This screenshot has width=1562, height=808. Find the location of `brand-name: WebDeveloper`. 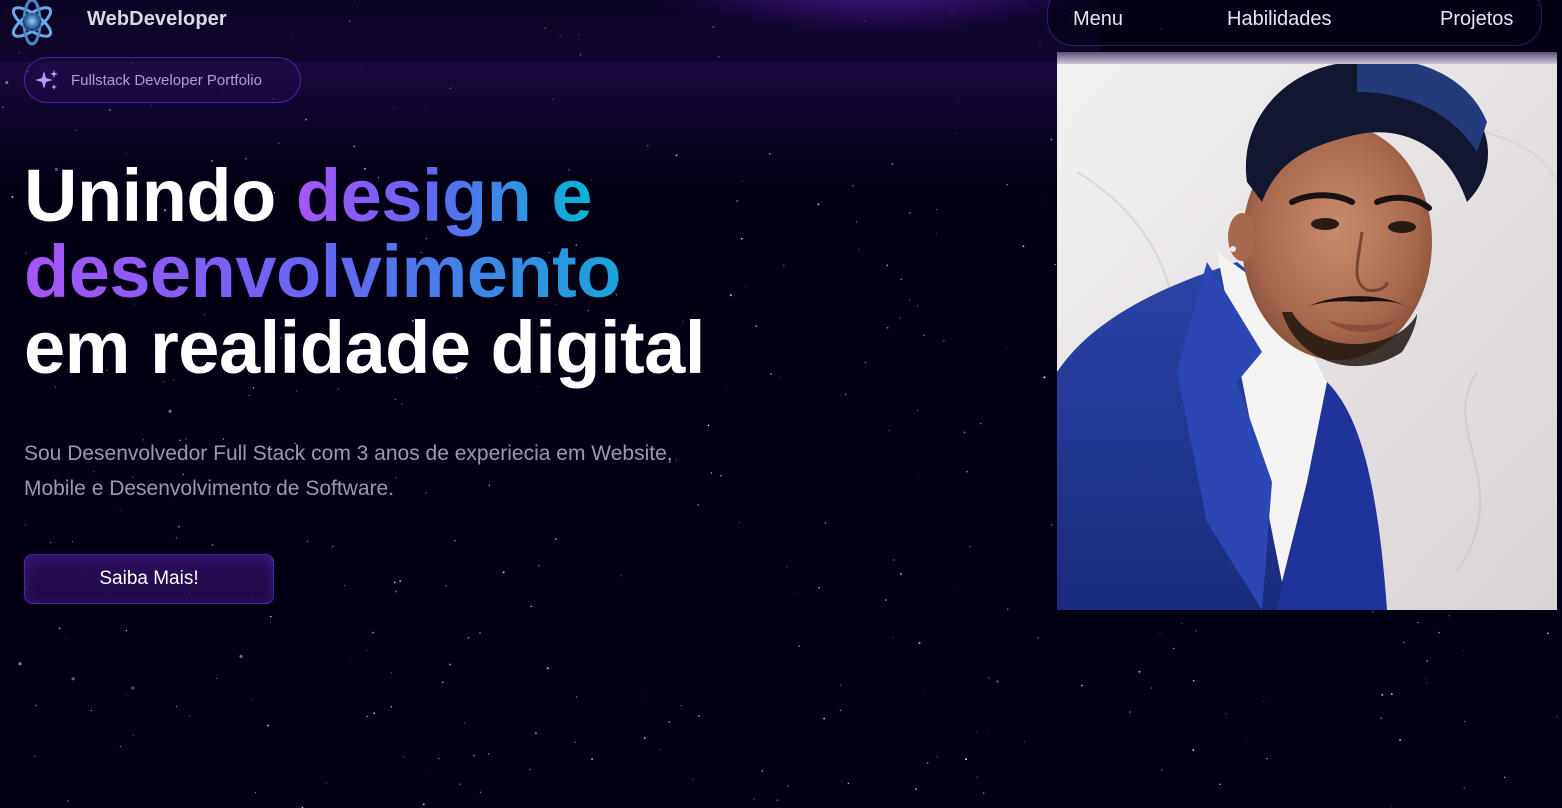

brand-name: WebDeveloper is located at coordinates (157, 19).